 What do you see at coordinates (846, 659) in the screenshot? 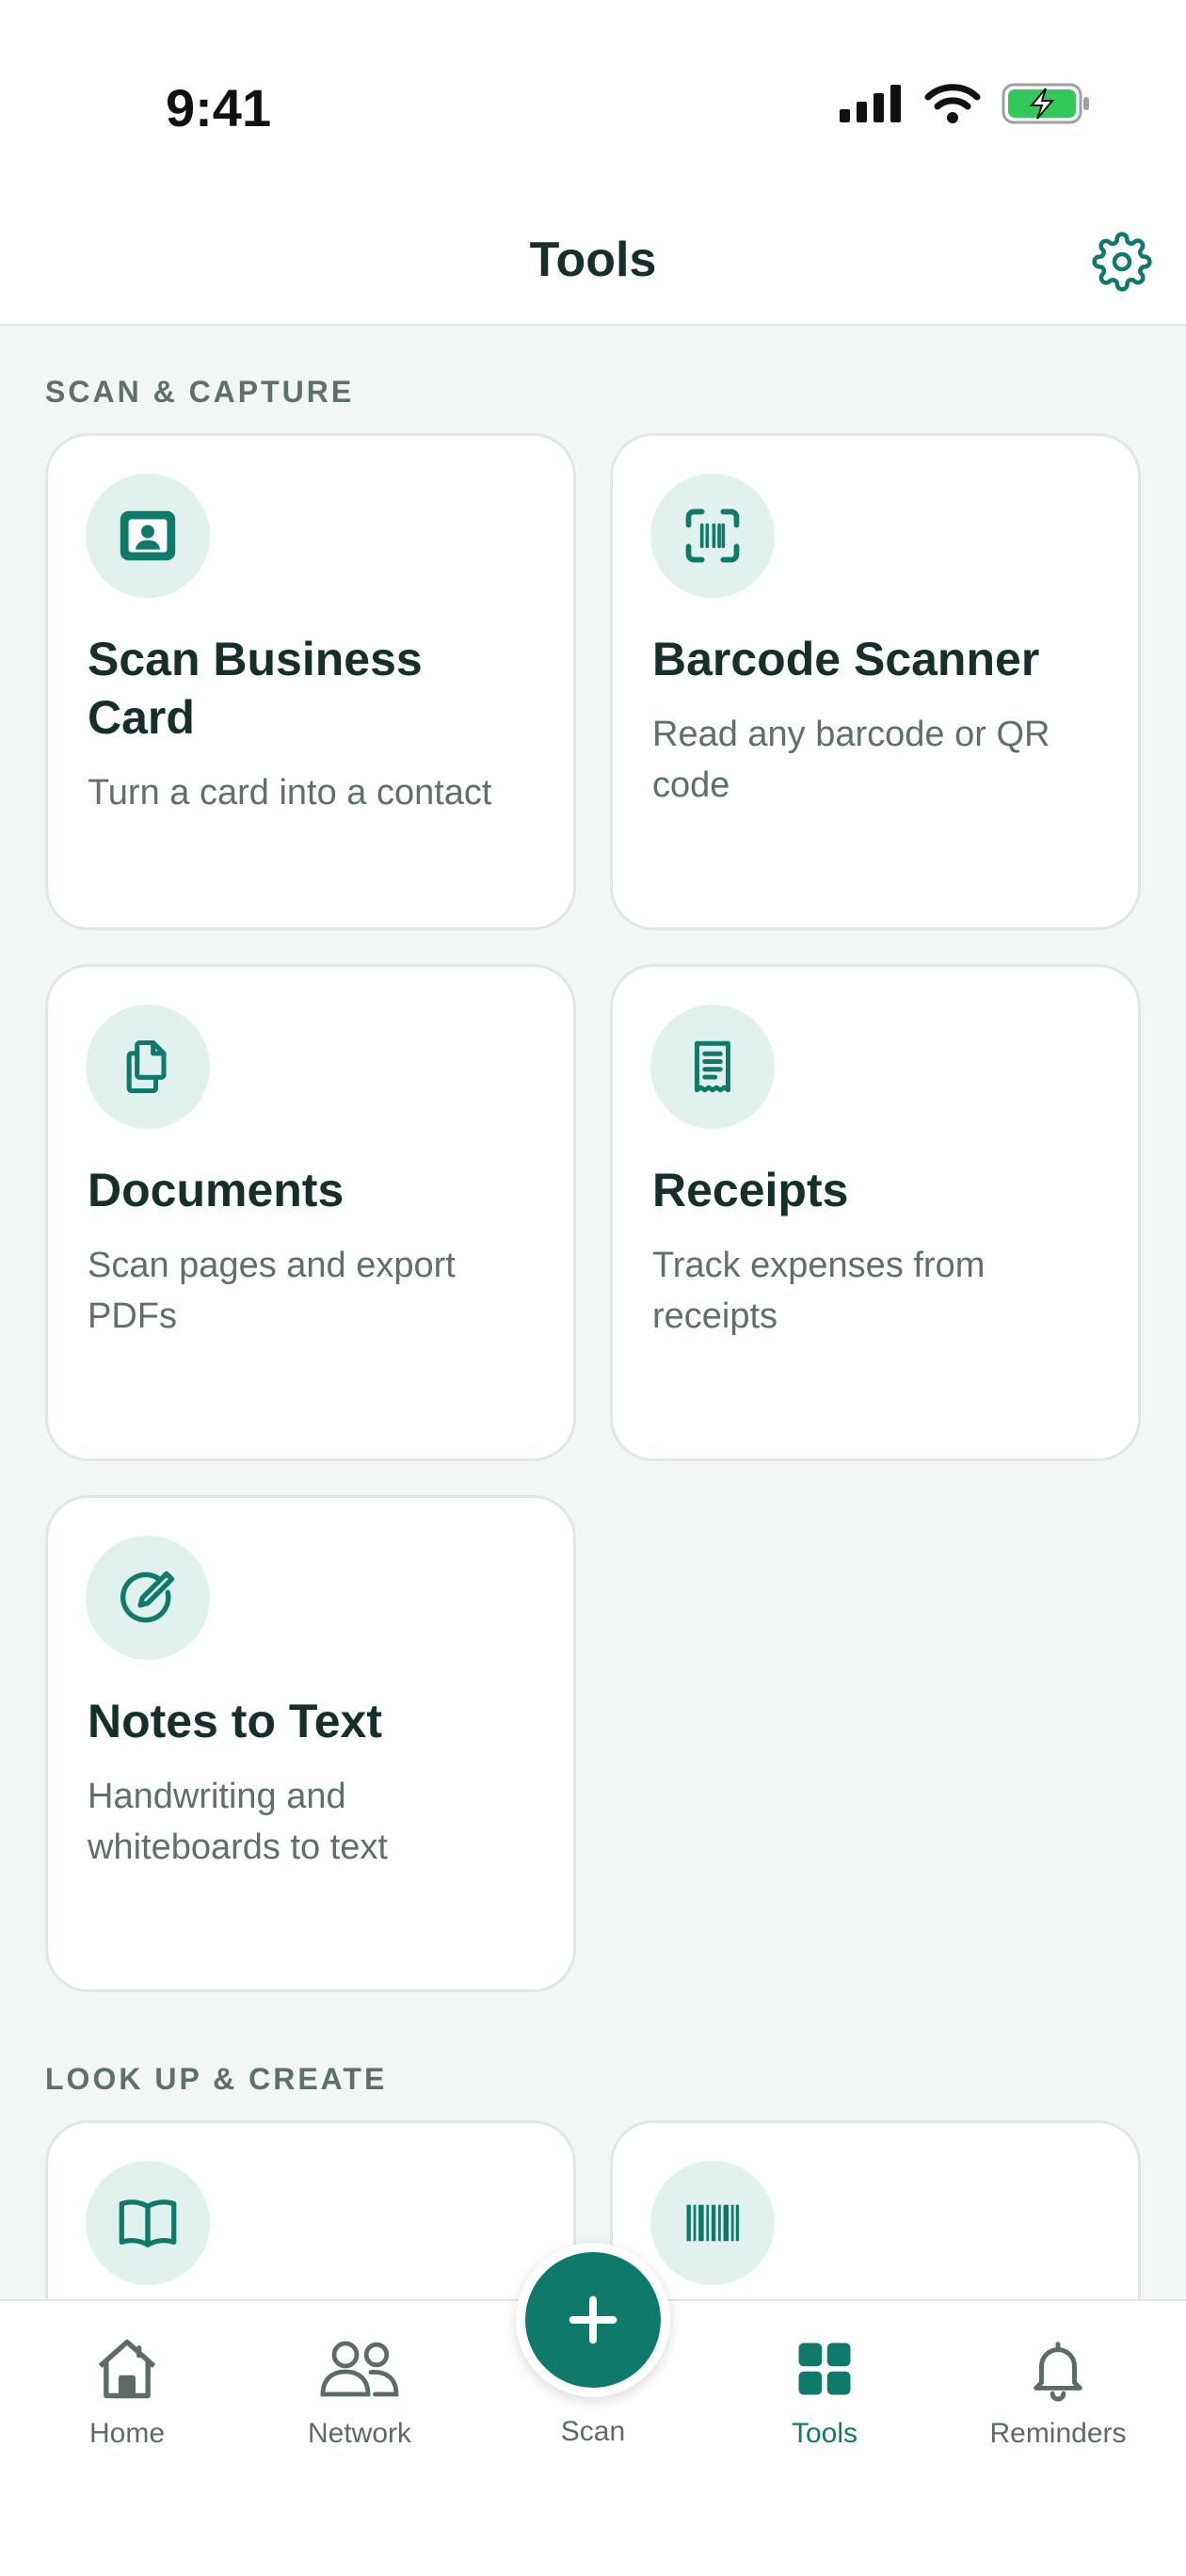
I see `card-title: Barcode Scanner` at bounding box center [846, 659].